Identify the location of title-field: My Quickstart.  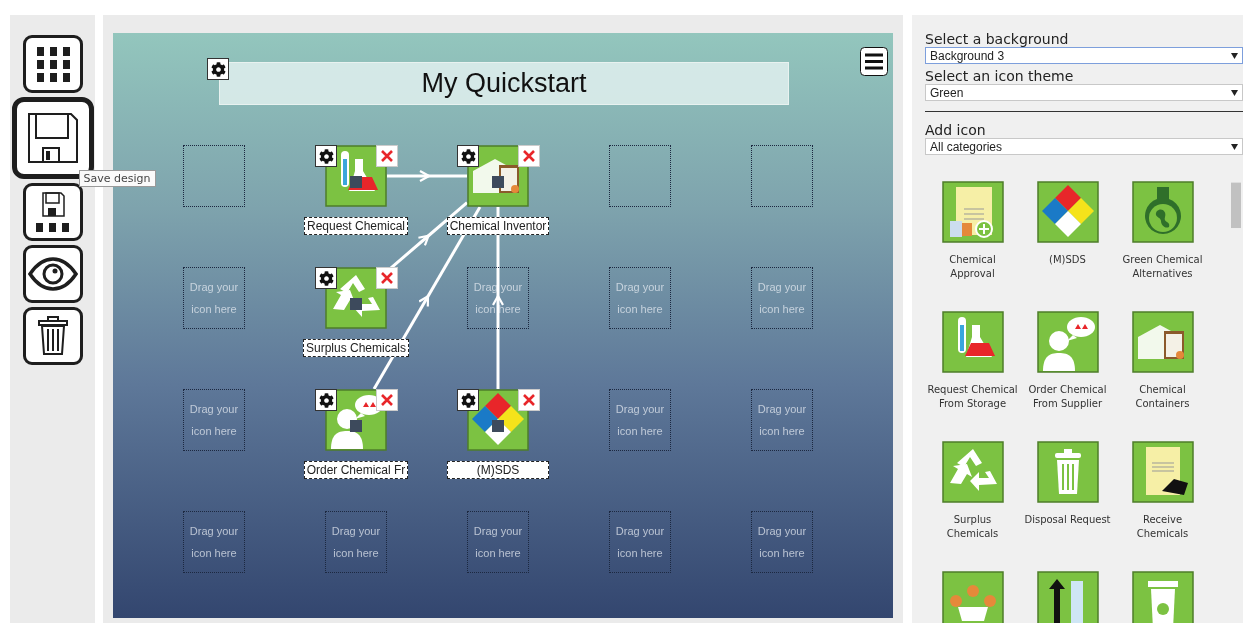
(504, 83).